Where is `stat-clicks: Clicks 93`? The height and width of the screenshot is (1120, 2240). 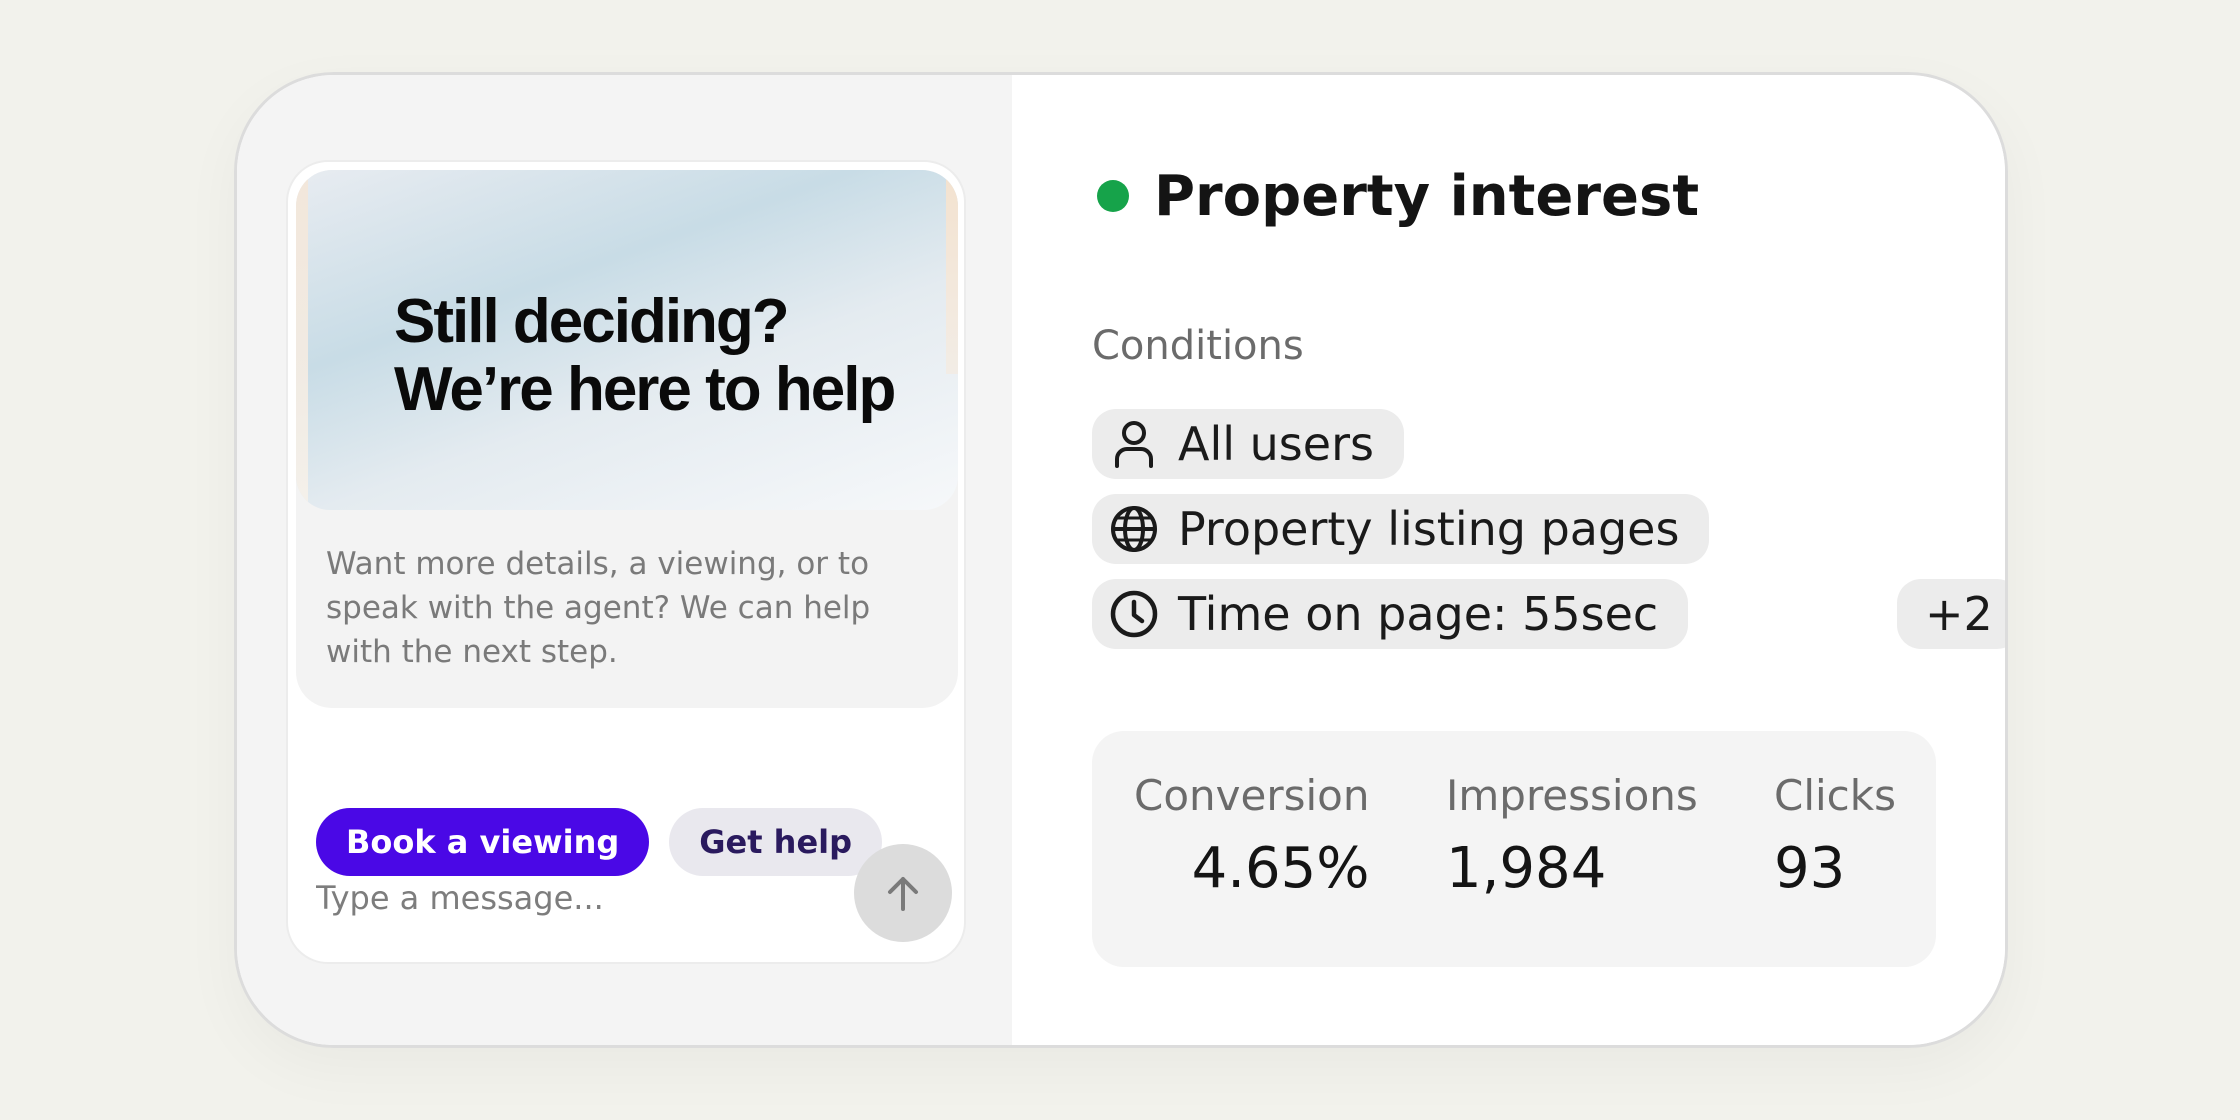
stat-clicks: Clicks 93 is located at coordinates (1835, 836).